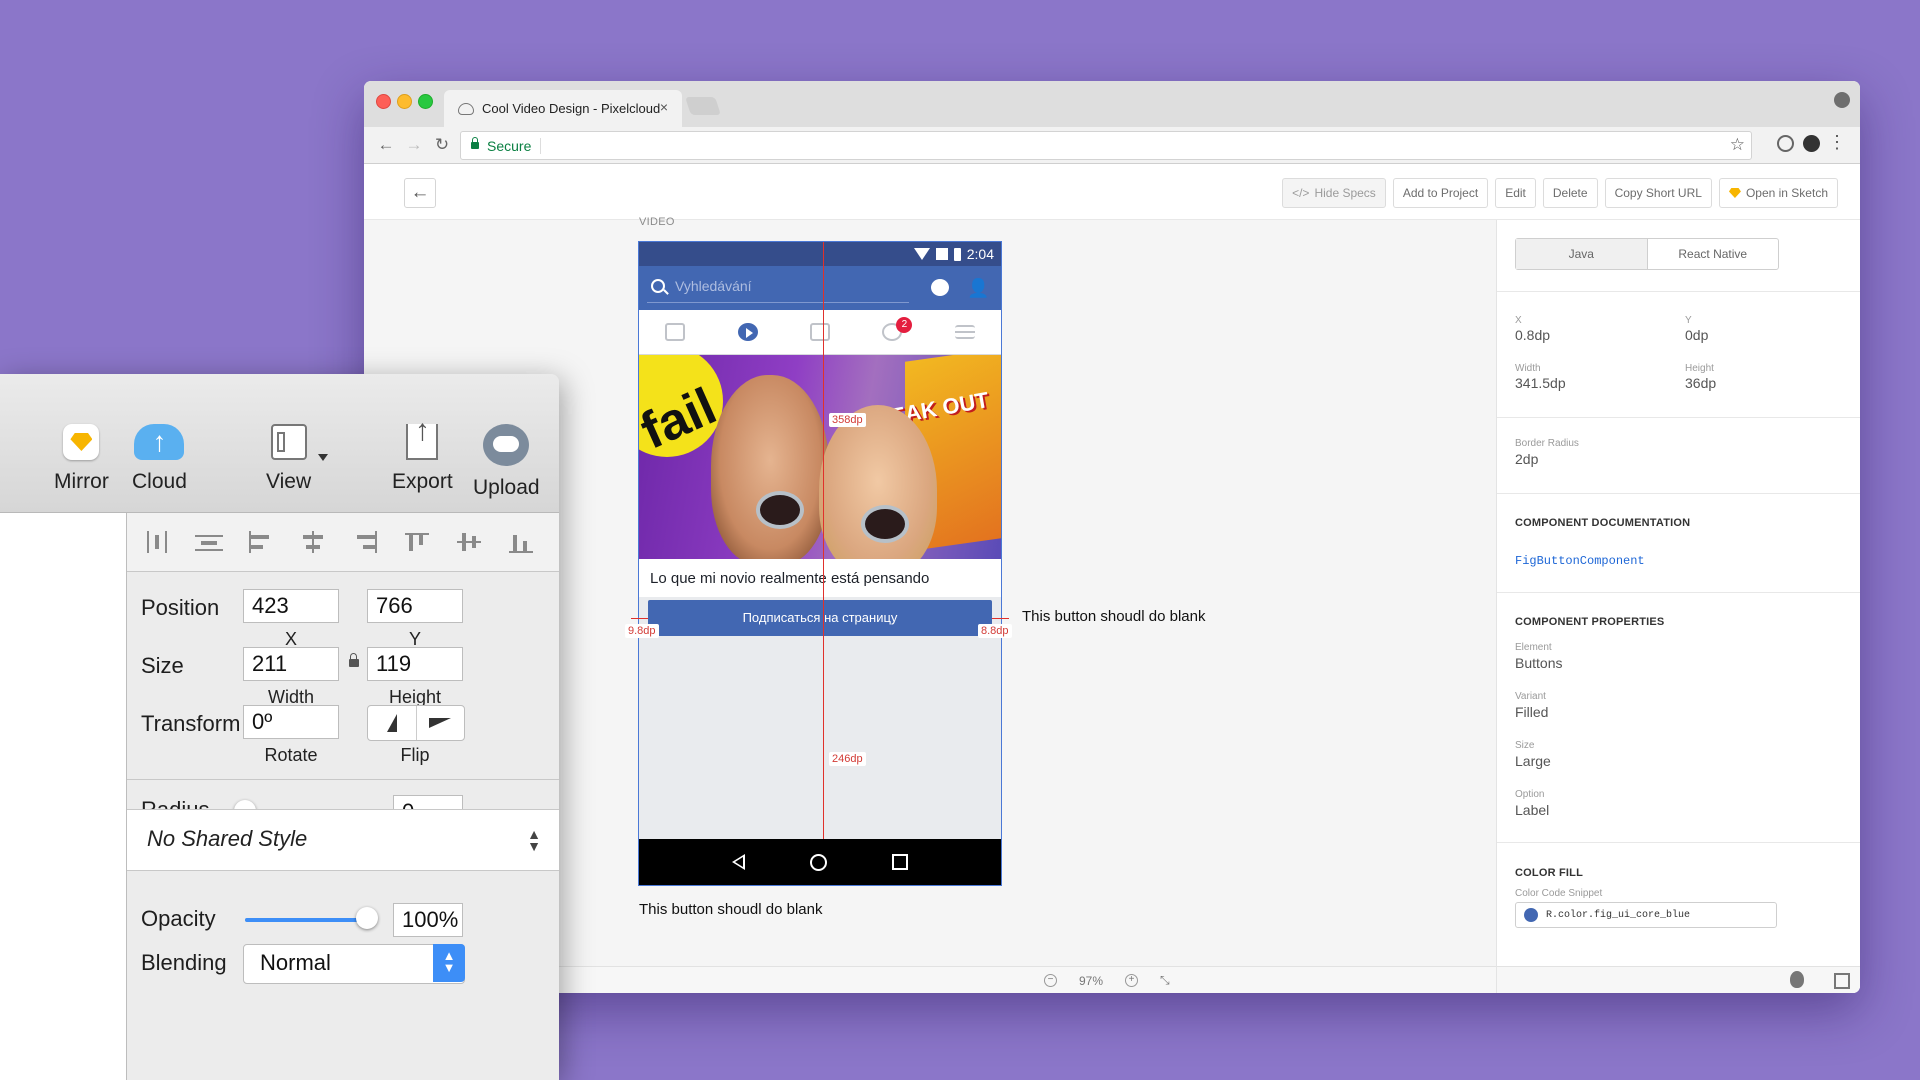  What do you see at coordinates (1786, 193) in the screenshot?
I see `open-in-sketch-label: Open in Sketch` at bounding box center [1786, 193].